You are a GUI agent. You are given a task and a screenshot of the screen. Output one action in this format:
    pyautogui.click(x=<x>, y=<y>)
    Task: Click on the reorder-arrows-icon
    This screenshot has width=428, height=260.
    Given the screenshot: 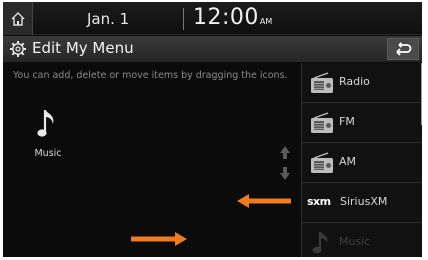 What is the action you would take?
    pyautogui.click(x=285, y=163)
    